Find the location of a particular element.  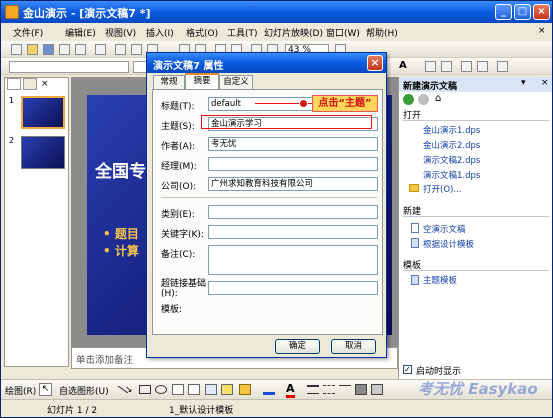

blank-doc-icon is located at coordinates (415, 228).